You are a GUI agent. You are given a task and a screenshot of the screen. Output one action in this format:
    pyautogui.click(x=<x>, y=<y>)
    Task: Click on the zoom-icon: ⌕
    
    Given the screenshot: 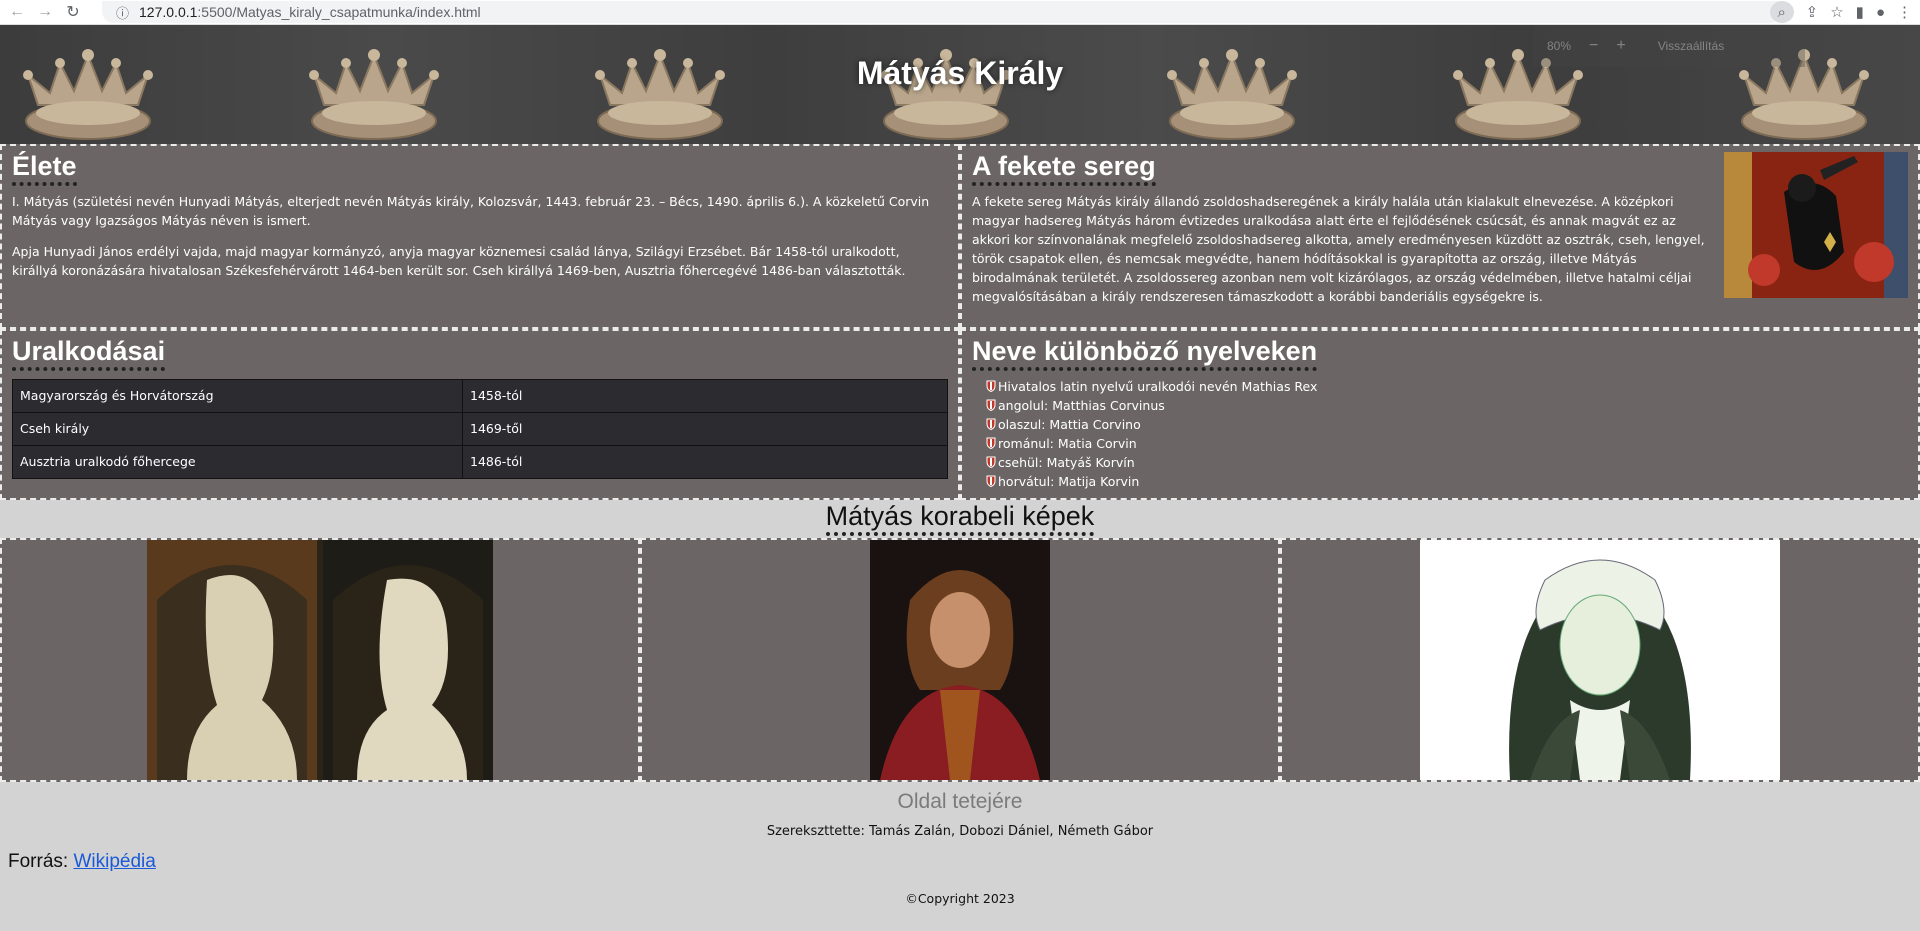 What is the action you would take?
    pyautogui.click(x=1781, y=12)
    